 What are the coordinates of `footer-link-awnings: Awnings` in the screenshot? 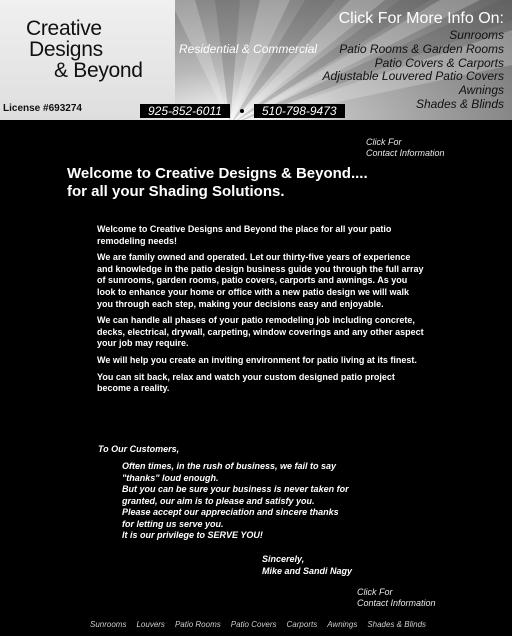 It's located at (342, 624).